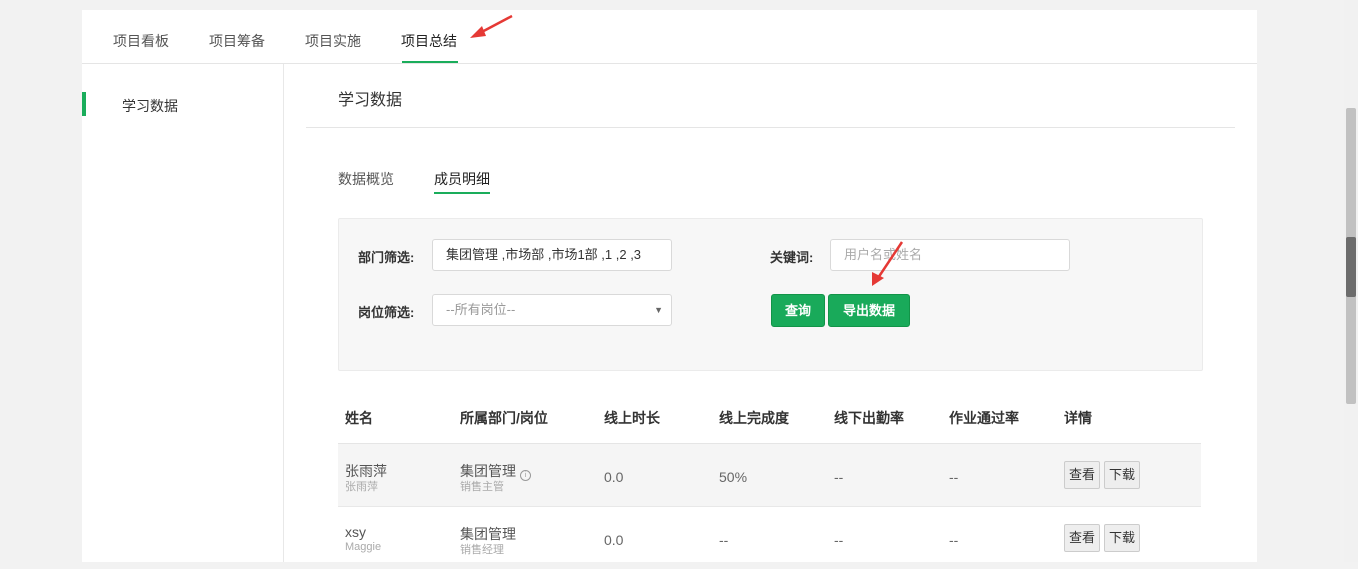 Image resolution: width=1358 pixels, height=569 pixels. What do you see at coordinates (429, 41) in the screenshot?
I see `tab-project-summary: 项目总结` at bounding box center [429, 41].